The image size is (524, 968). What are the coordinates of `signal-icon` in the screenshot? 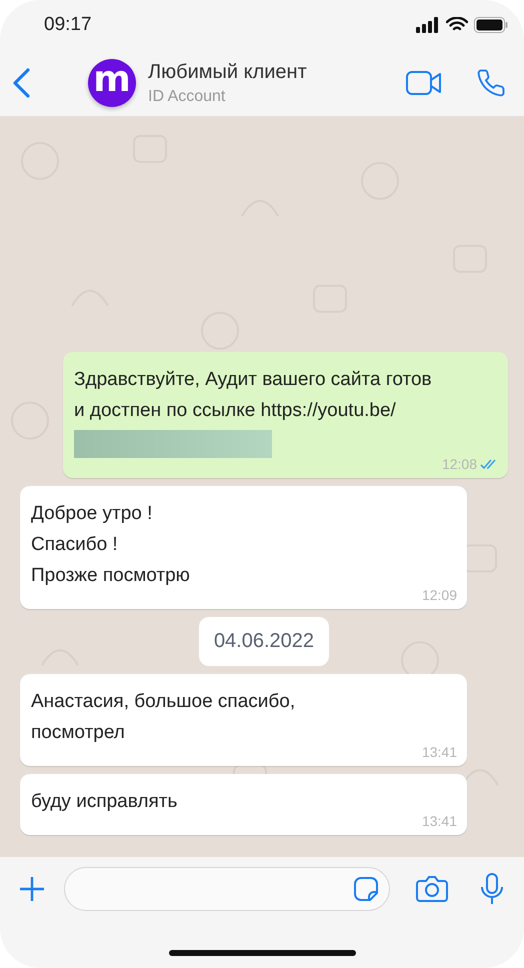 It's located at (428, 25).